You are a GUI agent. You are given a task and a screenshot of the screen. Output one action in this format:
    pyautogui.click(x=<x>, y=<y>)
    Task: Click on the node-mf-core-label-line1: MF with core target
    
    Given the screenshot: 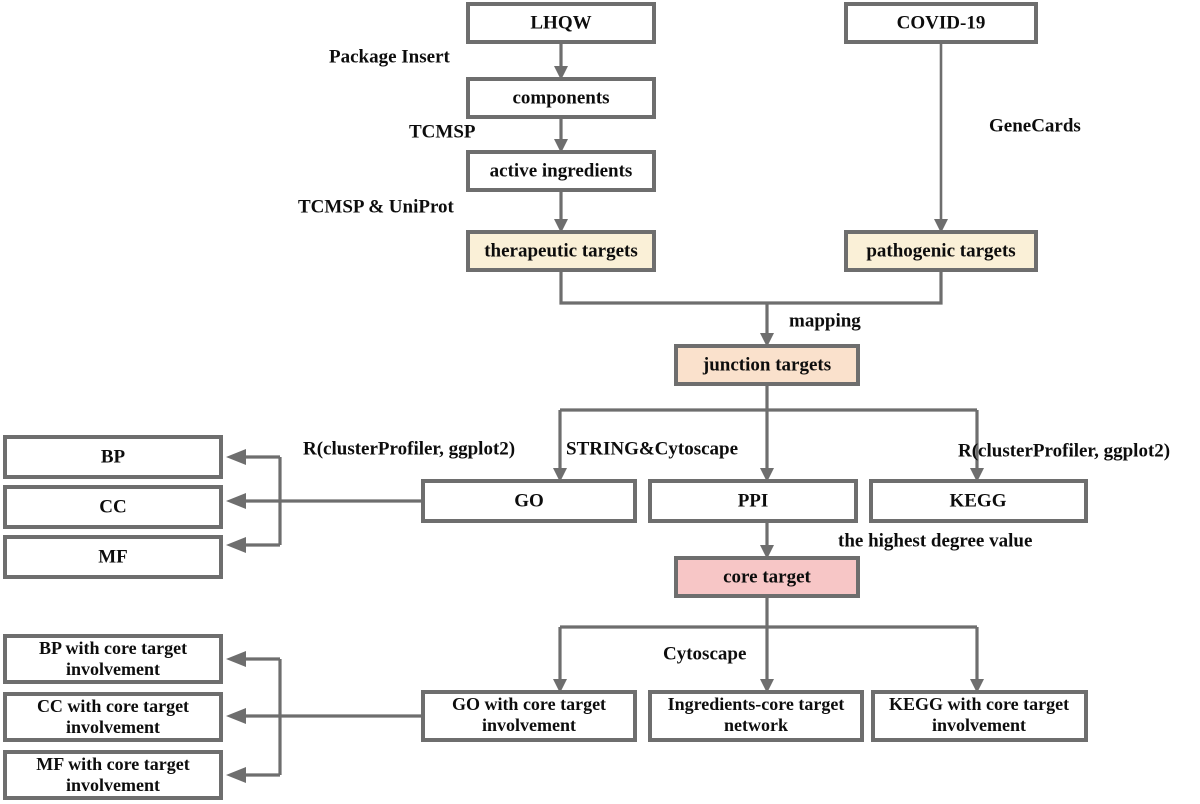 What is the action you would take?
    pyautogui.click(x=112, y=764)
    